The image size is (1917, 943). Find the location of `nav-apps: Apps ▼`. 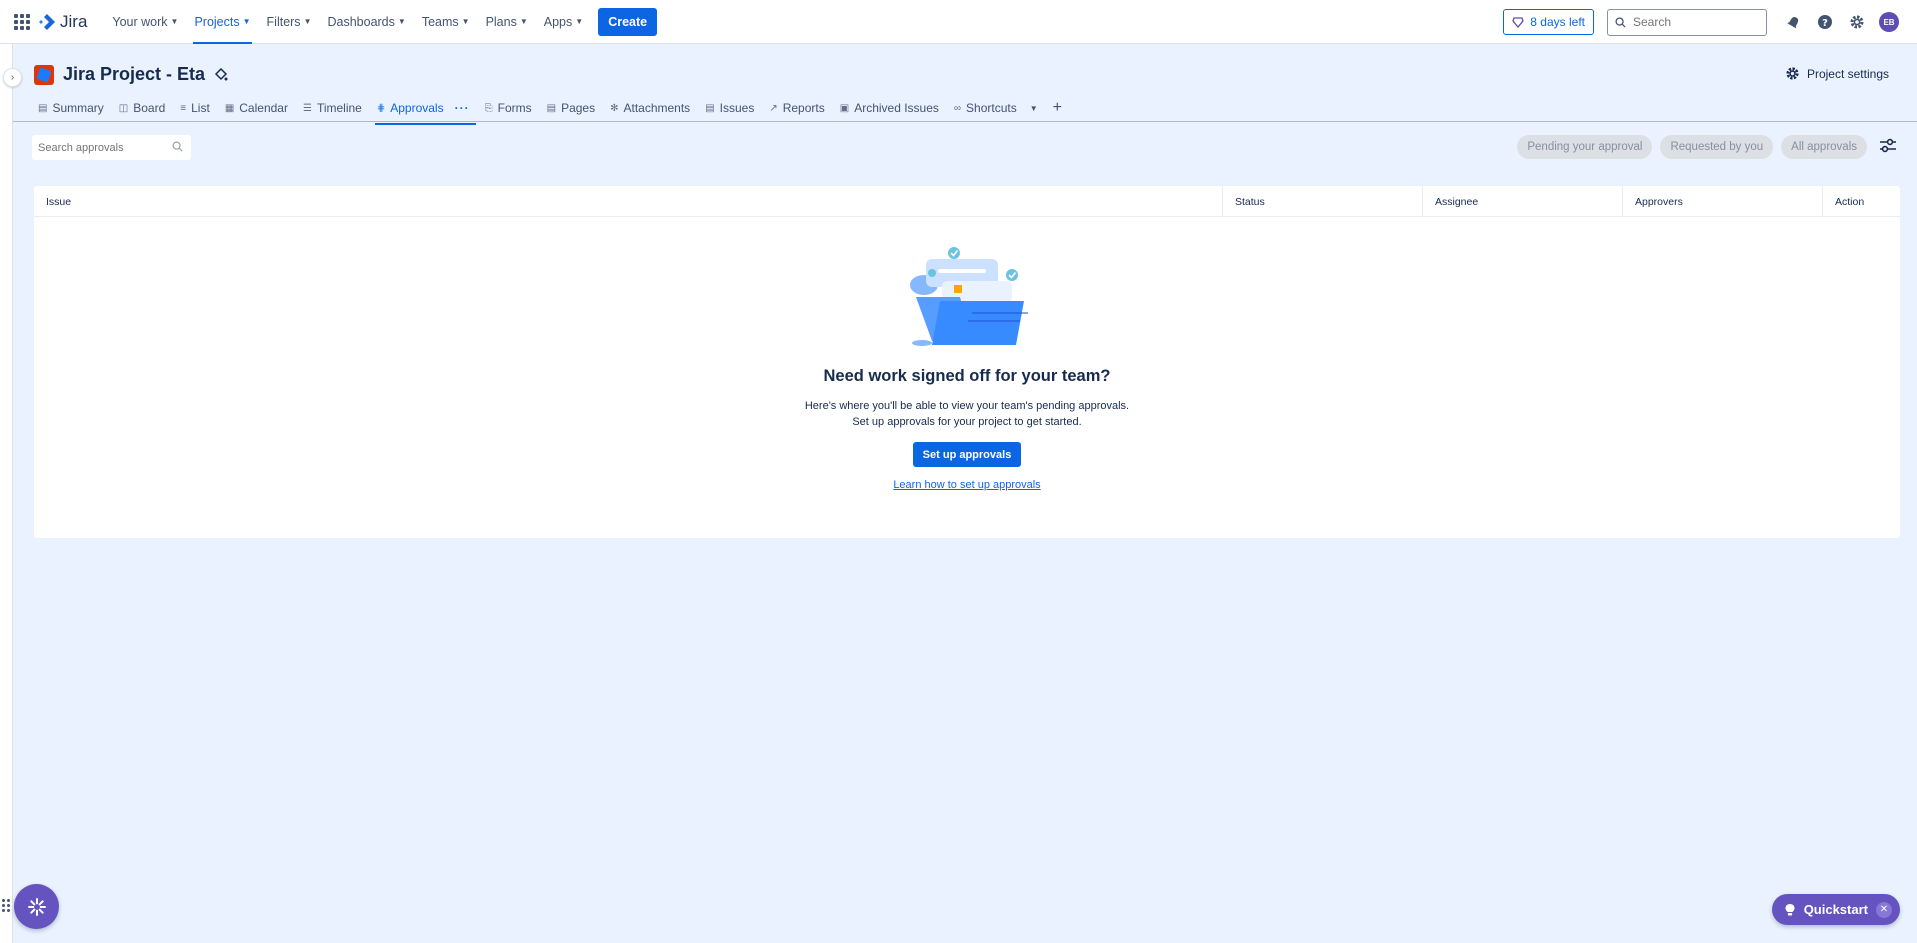

nav-apps: Apps ▼ is located at coordinates (563, 22).